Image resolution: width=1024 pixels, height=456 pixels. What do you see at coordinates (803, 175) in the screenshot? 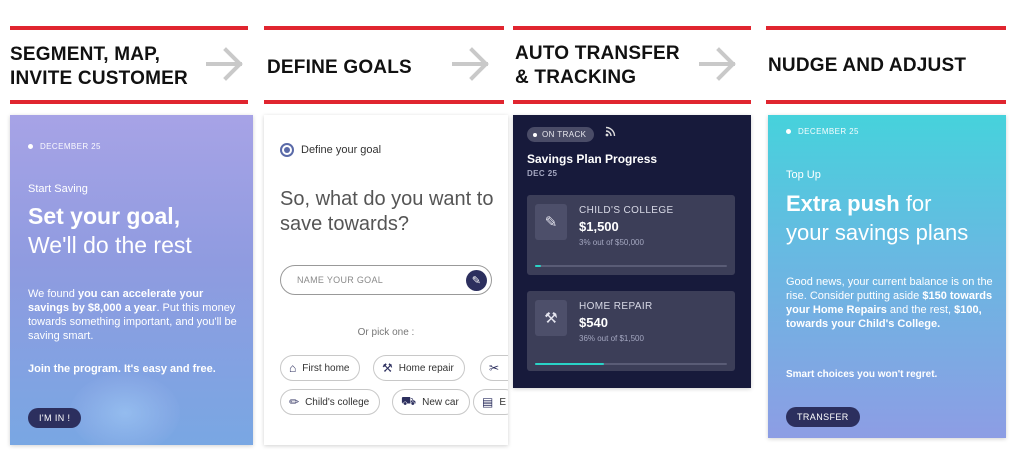
I see `card-label: Top Up` at bounding box center [803, 175].